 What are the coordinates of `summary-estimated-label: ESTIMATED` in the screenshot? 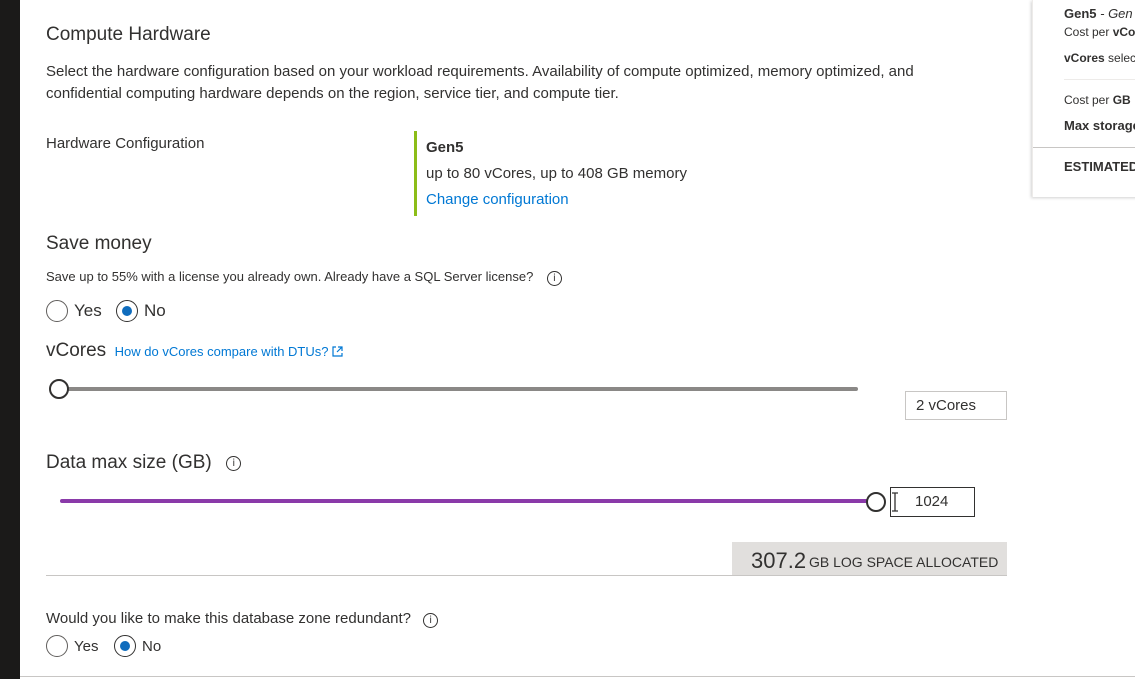 It's located at (1099, 166).